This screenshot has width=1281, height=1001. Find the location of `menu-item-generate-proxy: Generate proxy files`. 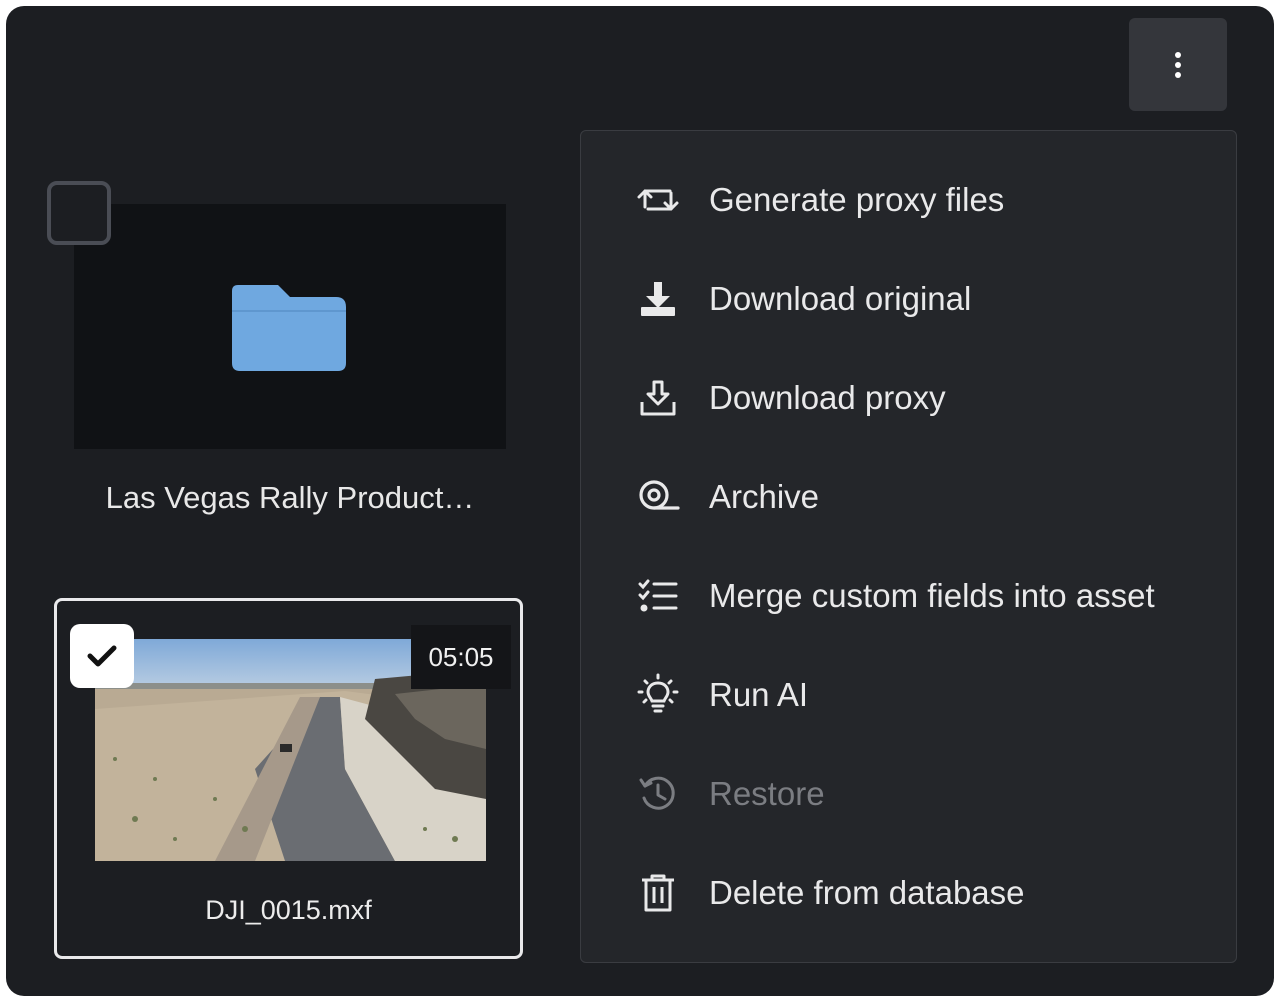

menu-item-generate-proxy: Generate proxy files is located at coordinates (908, 200).